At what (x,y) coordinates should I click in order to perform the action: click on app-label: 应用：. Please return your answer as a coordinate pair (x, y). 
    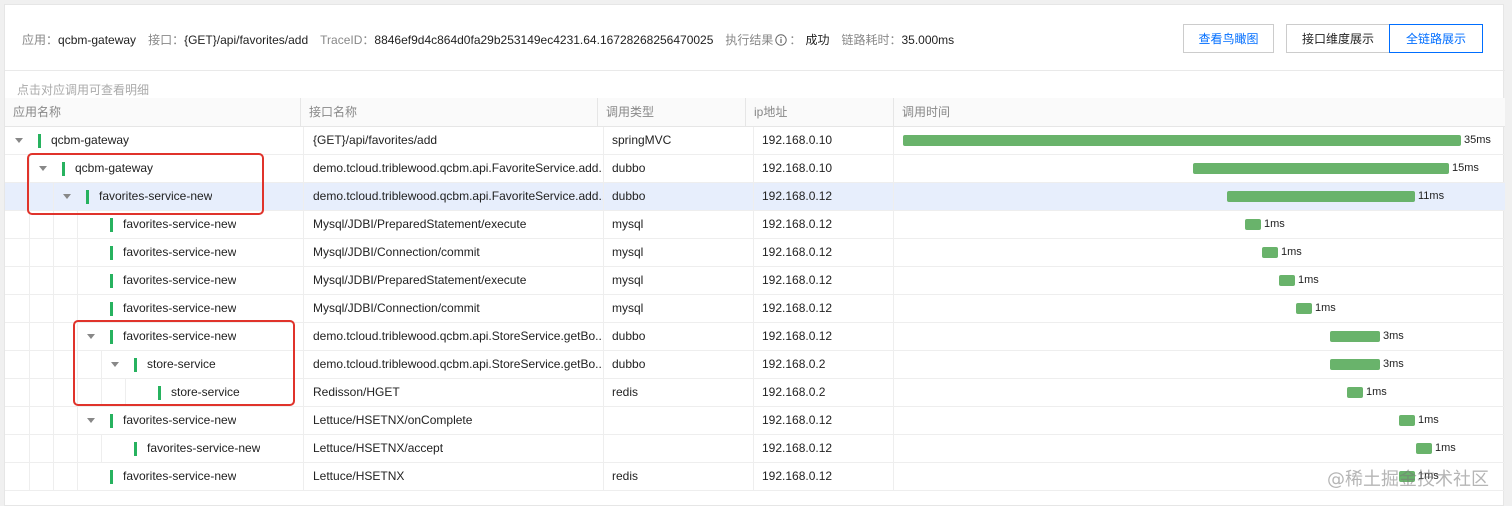
    Looking at the image, I should click on (40, 40).